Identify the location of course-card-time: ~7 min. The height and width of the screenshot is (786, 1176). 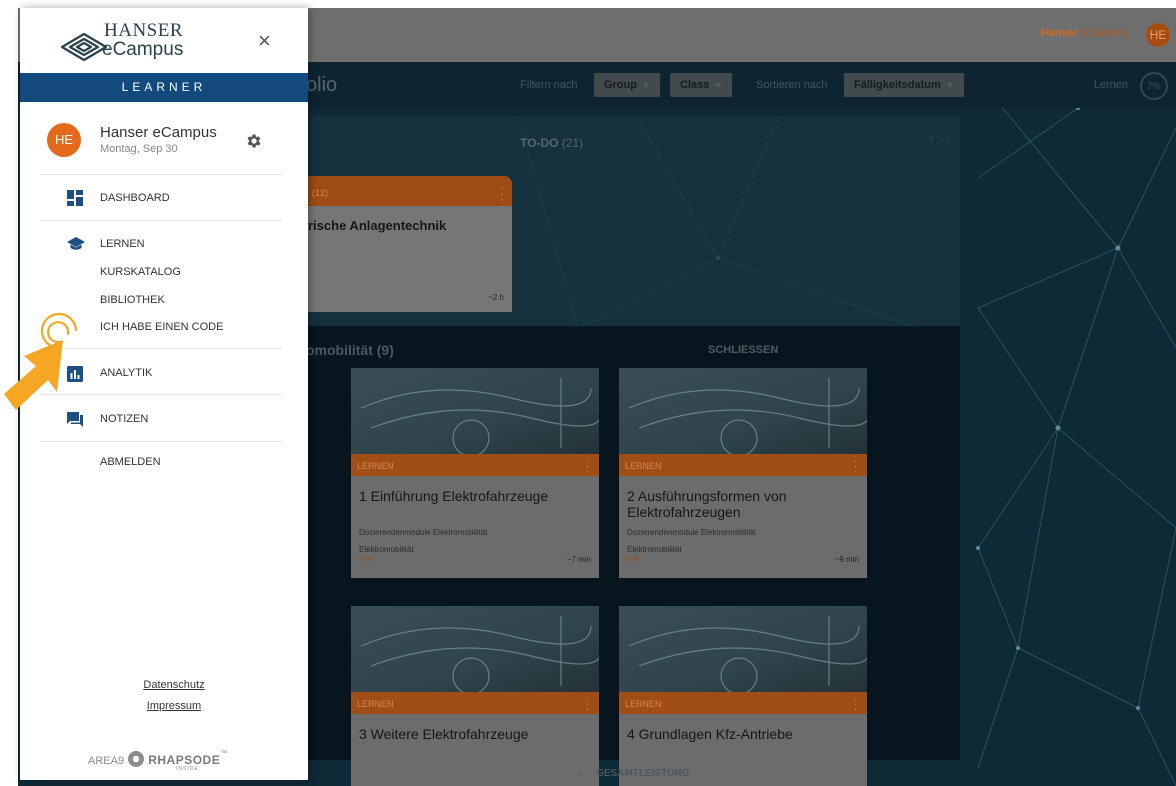
(578, 559).